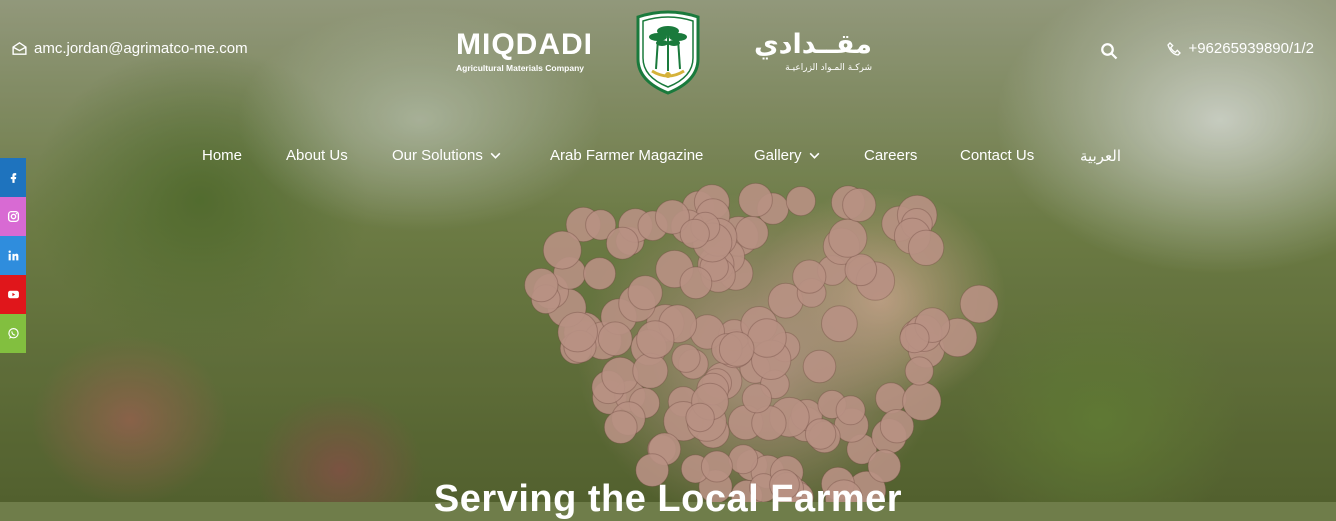 This screenshot has width=1336, height=521. I want to click on logo-english: MIQDADI Agricultural Materials Company, so click(531, 51).